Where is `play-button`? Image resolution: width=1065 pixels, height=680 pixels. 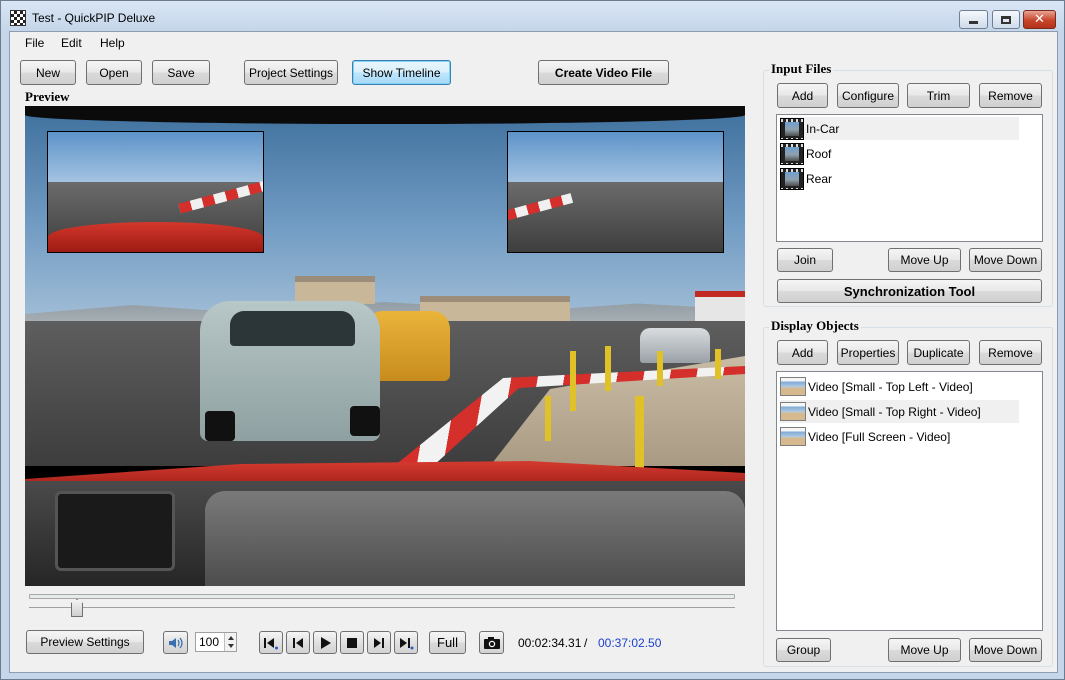
play-button is located at coordinates (325, 642).